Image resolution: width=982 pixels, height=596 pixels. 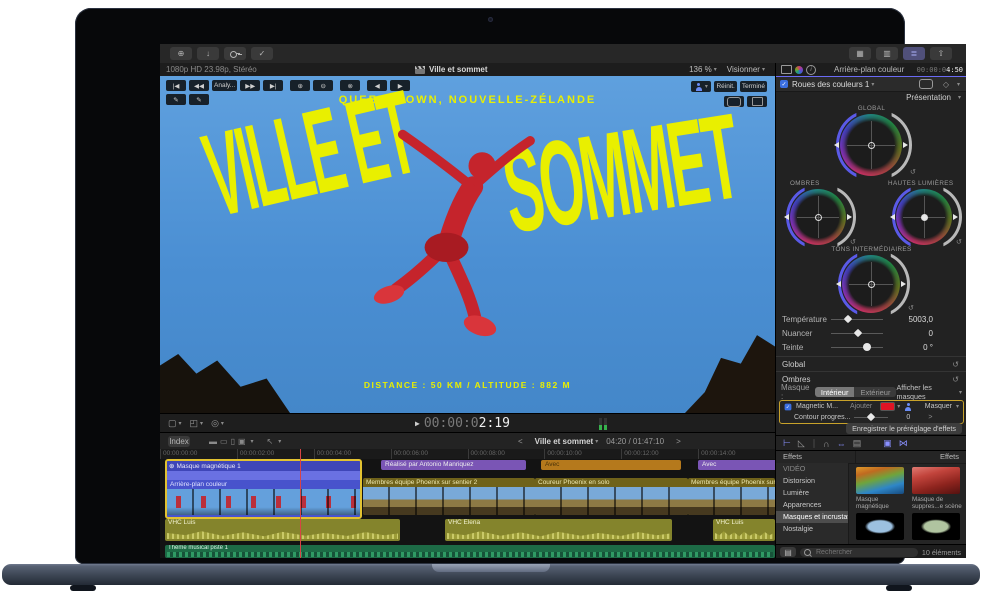 I want to click on person-menu-button: ▾, so click(x=701, y=86).